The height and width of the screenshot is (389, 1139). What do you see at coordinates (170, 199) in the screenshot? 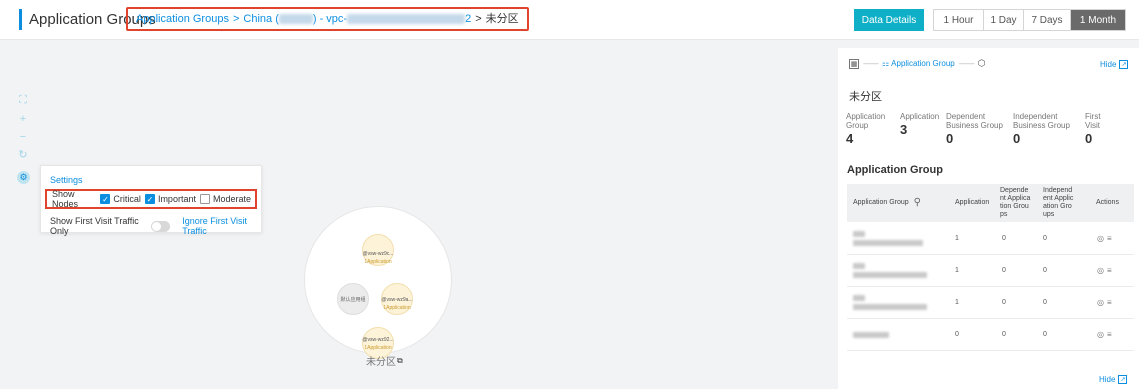
I see `important-checkbox: ✓ Important` at bounding box center [170, 199].